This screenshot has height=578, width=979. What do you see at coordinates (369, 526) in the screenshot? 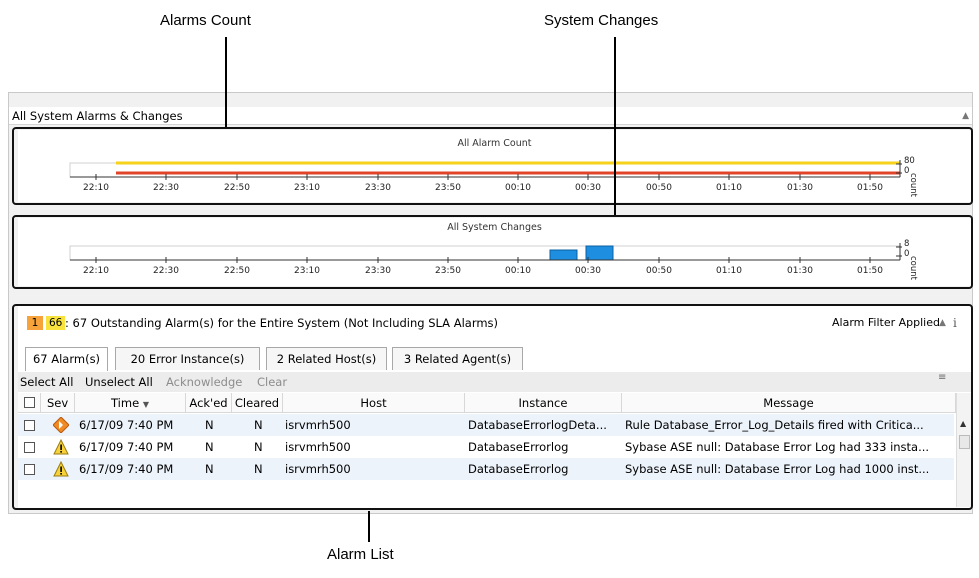
I see `leader-alarm-list` at bounding box center [369, 526].